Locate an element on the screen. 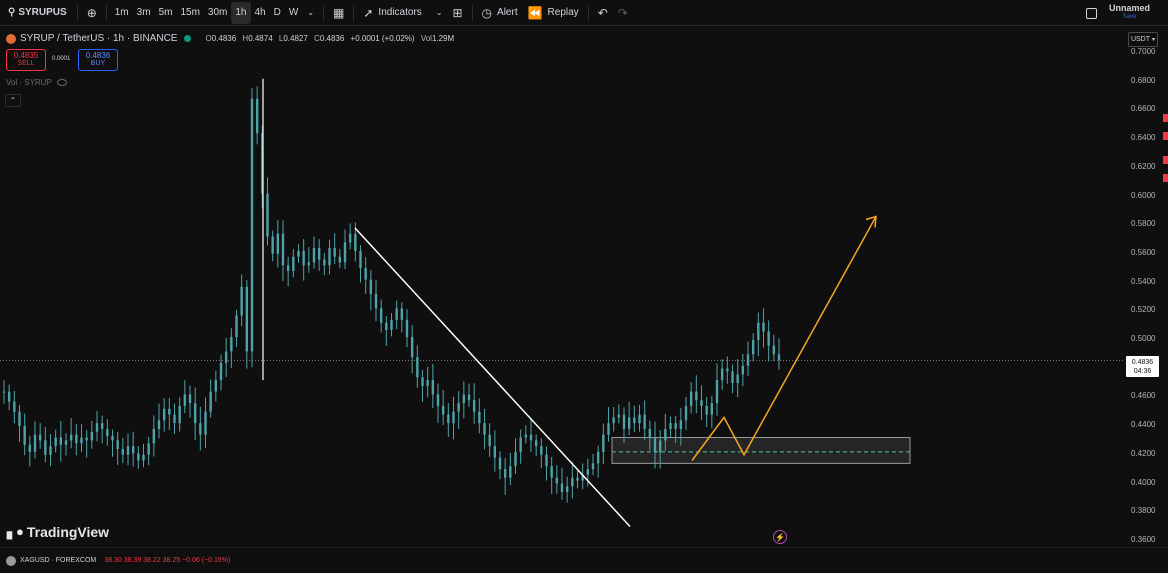 This screenshot has height=573, width=1168. tradingview-watermark: ▖● TradingView is located at coordinates (58, 532).